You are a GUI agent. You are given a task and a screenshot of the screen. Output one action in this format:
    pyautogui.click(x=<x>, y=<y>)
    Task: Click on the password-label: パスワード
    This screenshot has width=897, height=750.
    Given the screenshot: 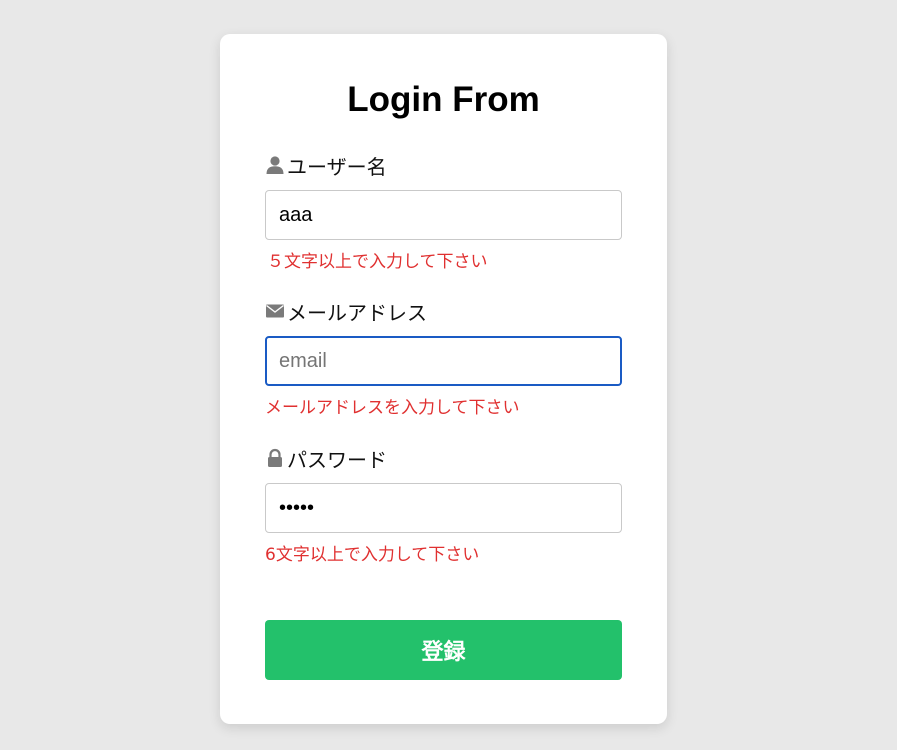 What is the action you would take?
    pyautogui.click(x=337, y=459)
    